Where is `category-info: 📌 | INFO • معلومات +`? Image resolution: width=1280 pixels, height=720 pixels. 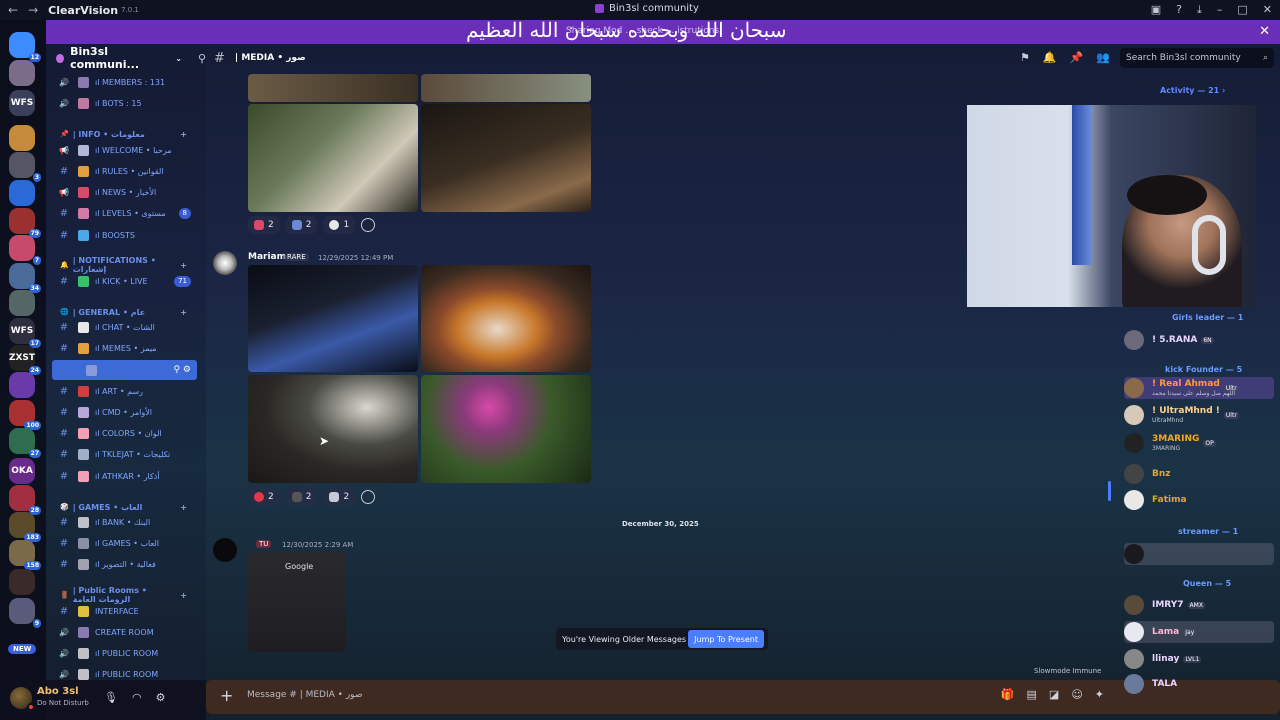
category-info: 📌 | INFO • معلومات + is located at coordinates (124, 134).